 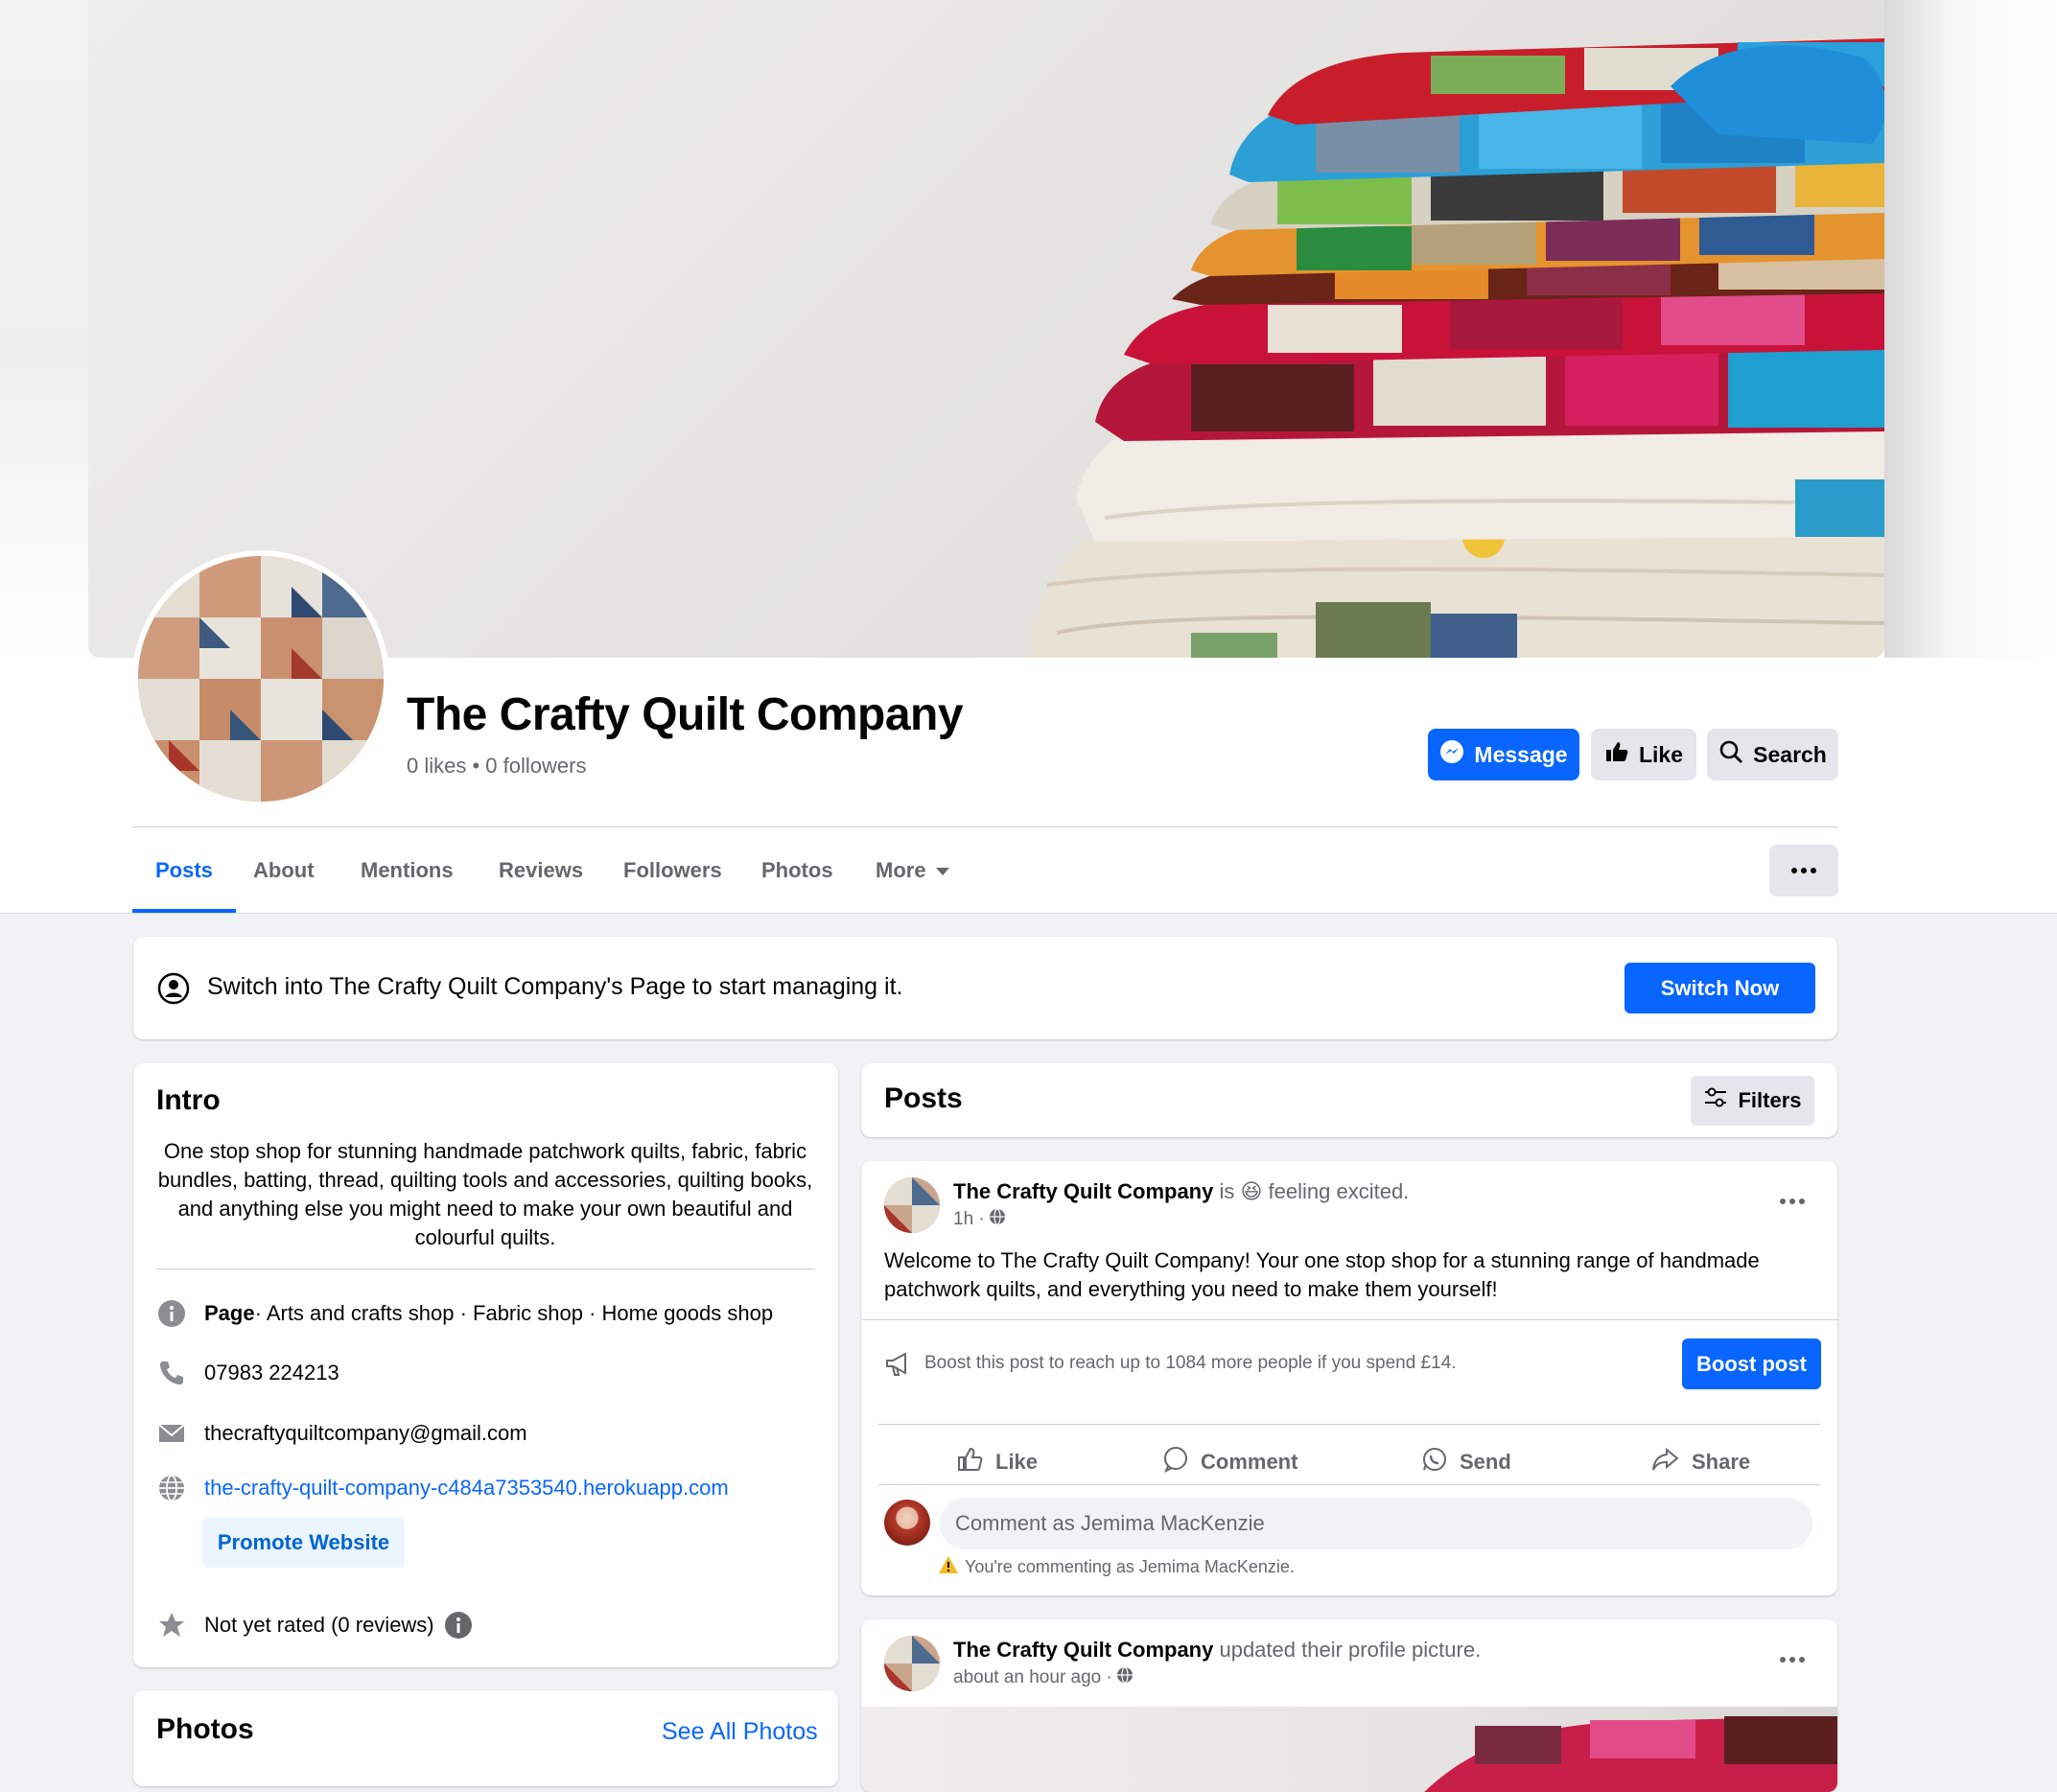 I want to click on post-comment-button: Comment, so click(x=1229, y=1462).